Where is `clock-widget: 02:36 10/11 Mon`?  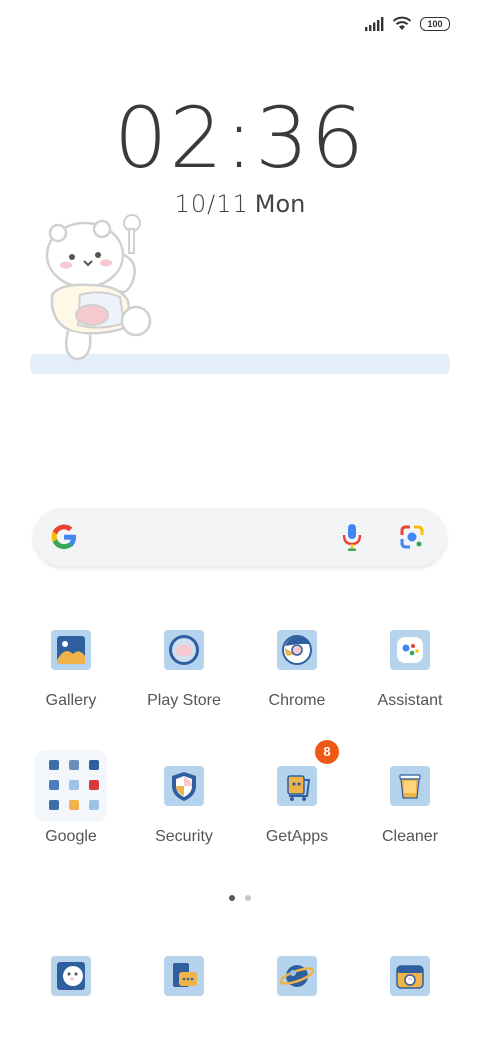 clock-widget: 02:36 10/11 Mon is located at coordinates (240, 153).